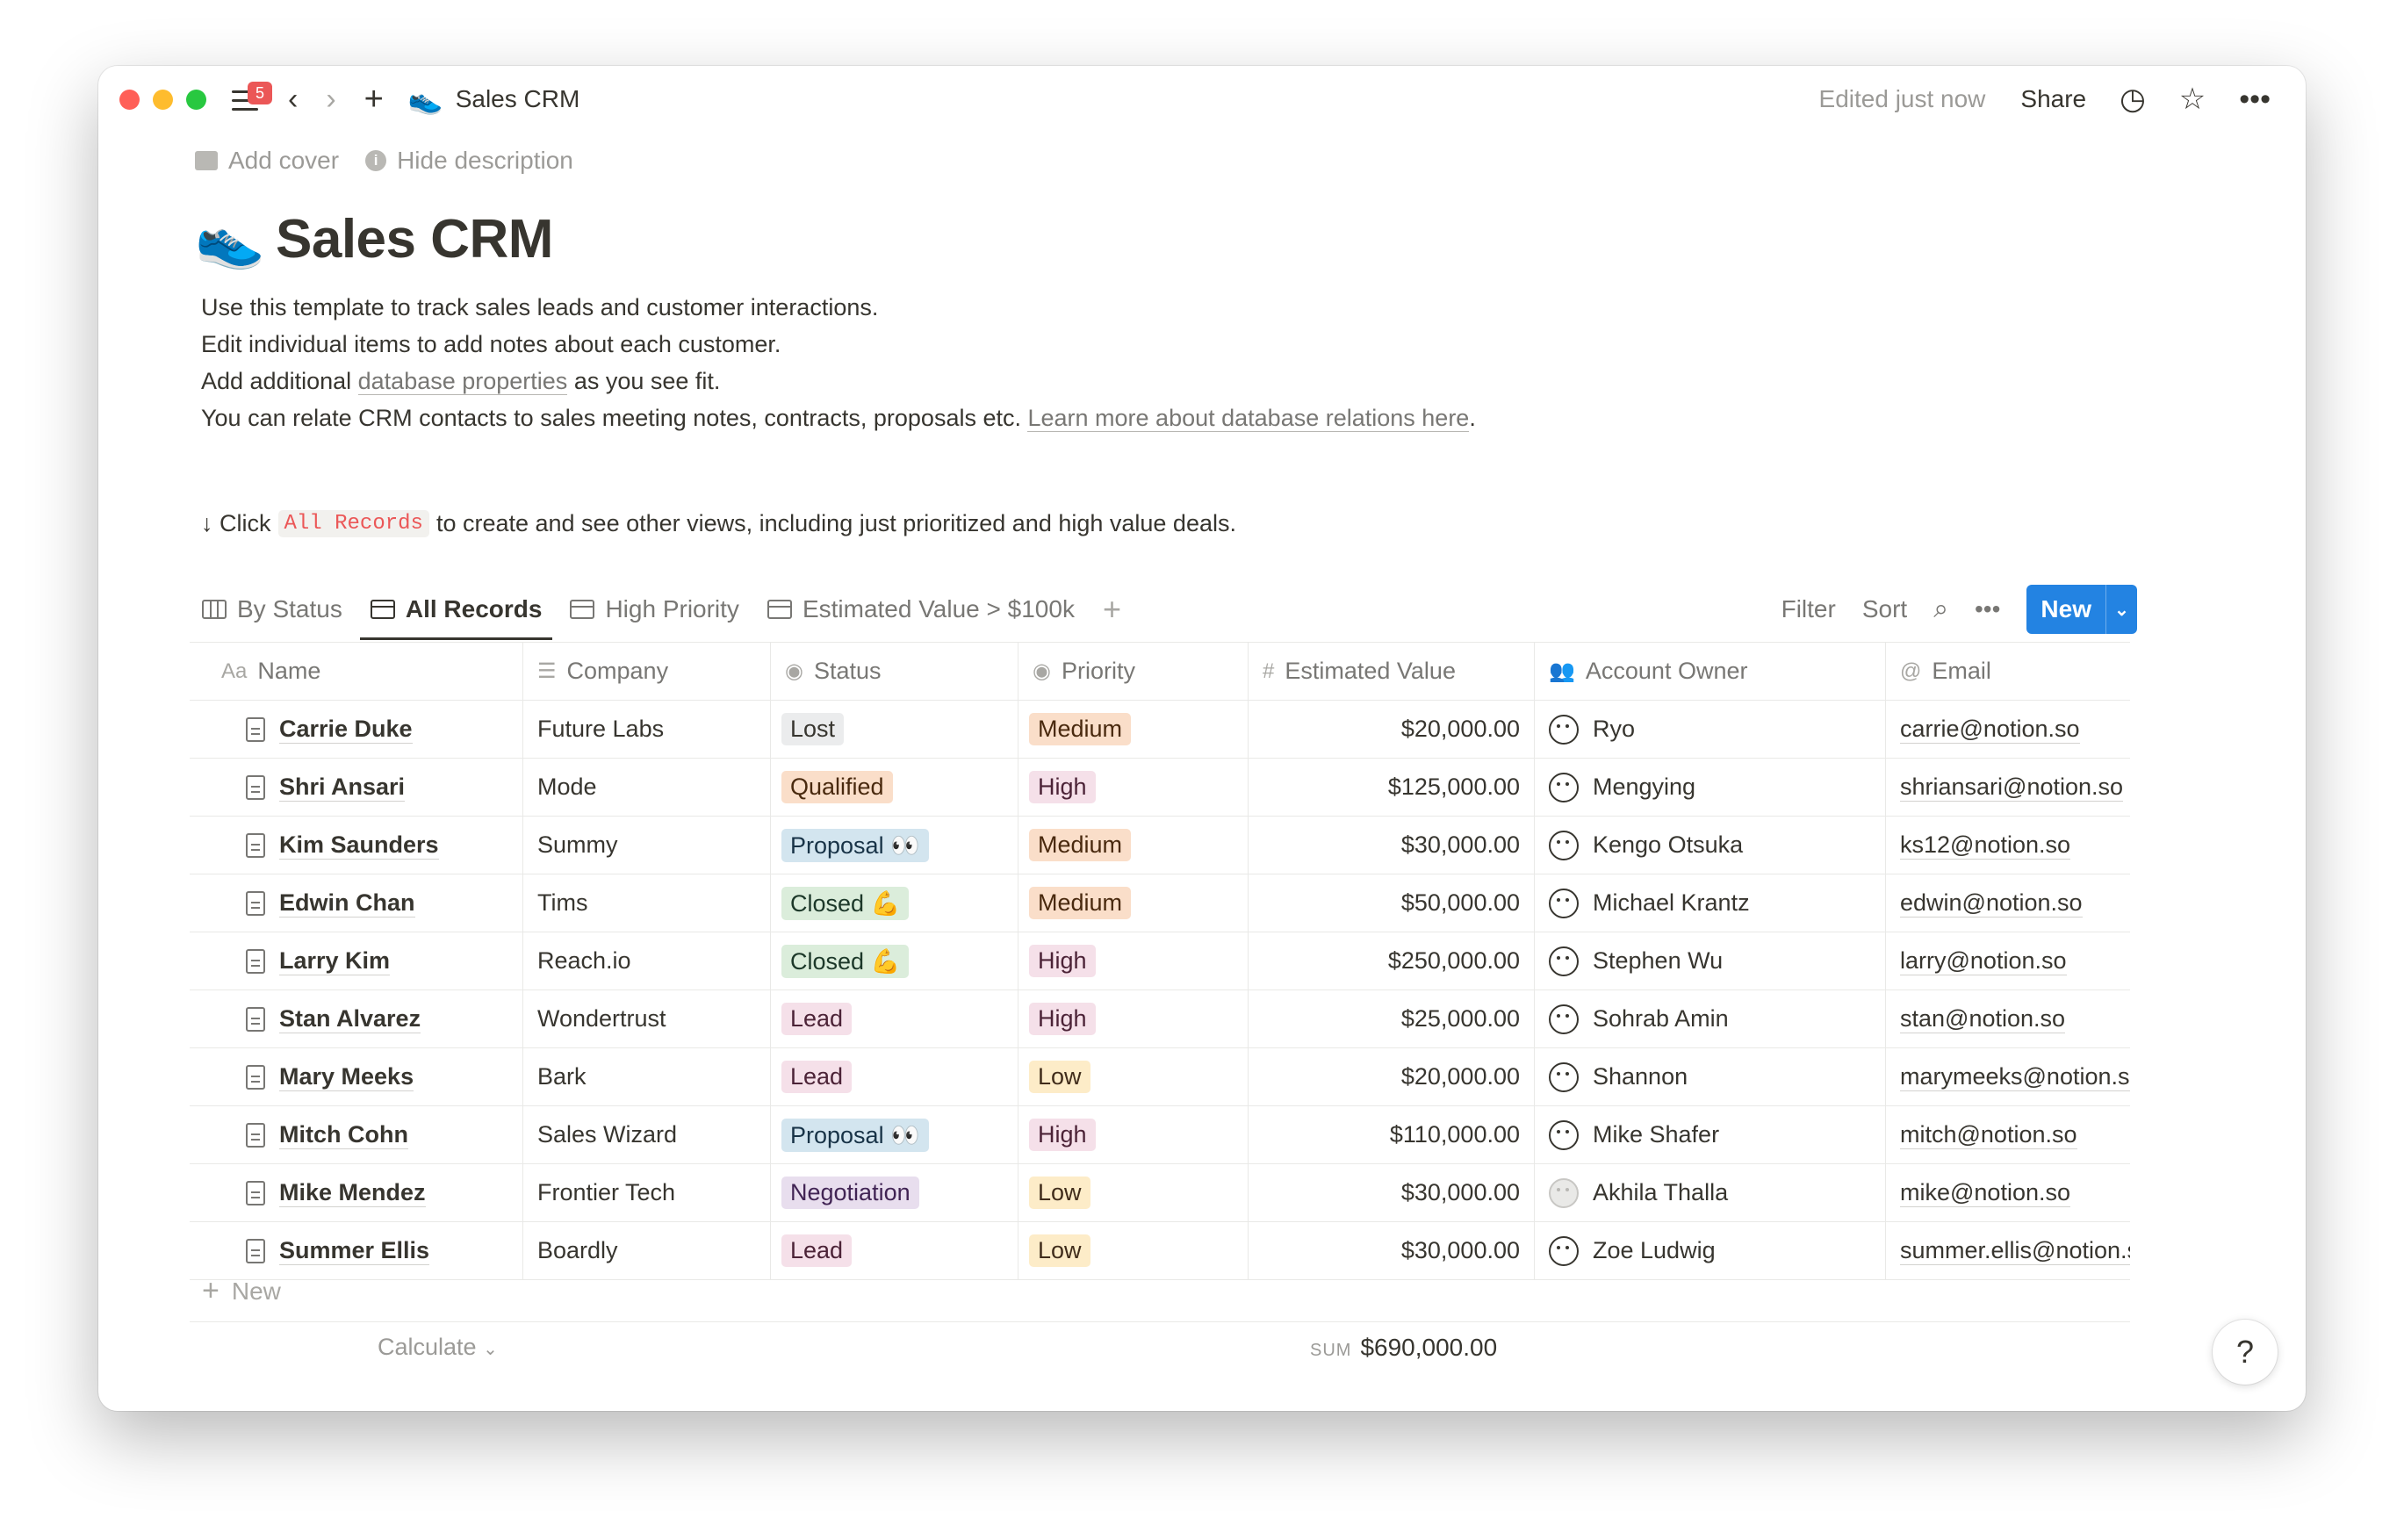  I want to click on company-cell: Sales Wizard, so click(647, 1134).